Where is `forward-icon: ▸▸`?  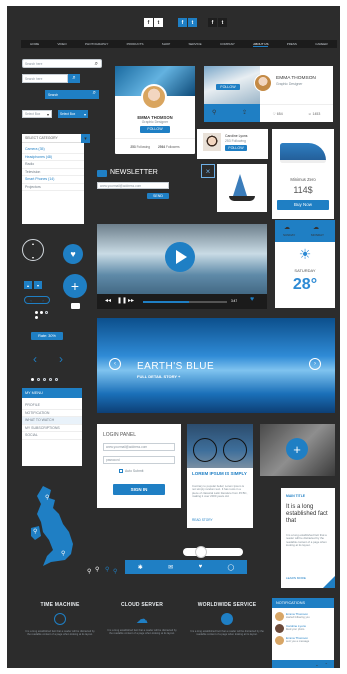 forward-icon: ▸▸ is located at coordinates (131, 300).